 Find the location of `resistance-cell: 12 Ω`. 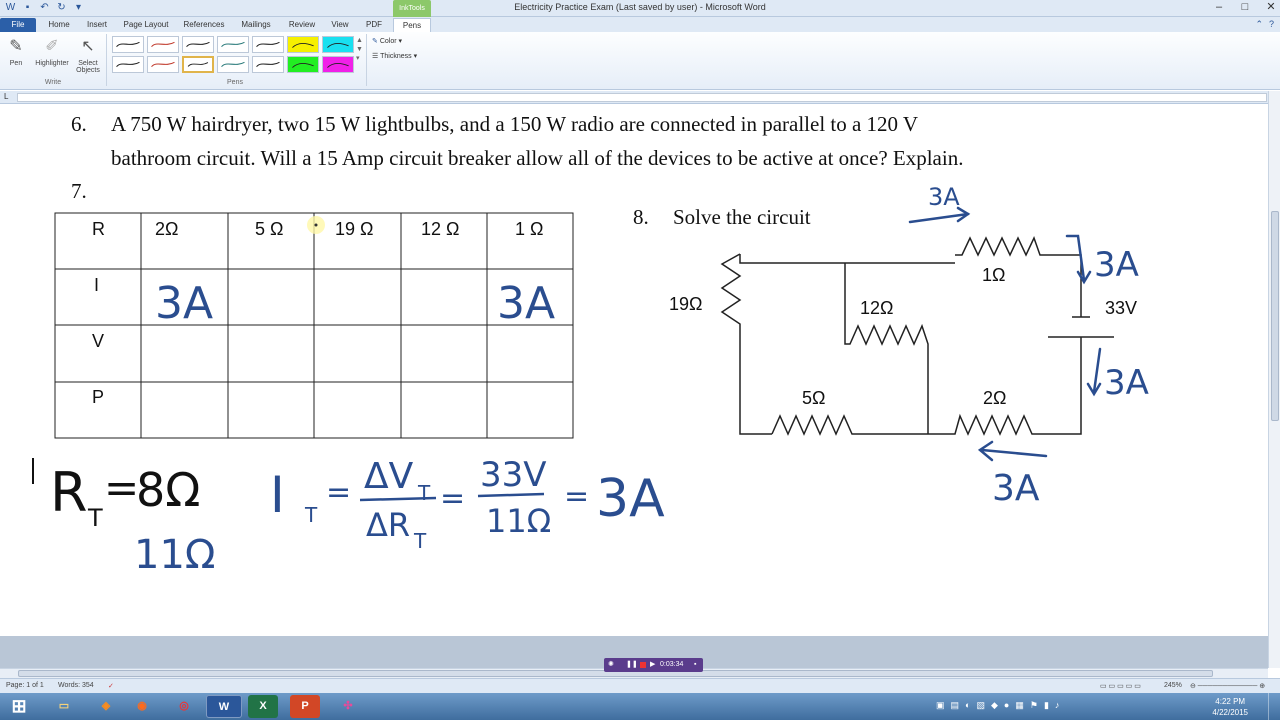

resistance-cell: 12 Ω is located at coordinates (440, 229).